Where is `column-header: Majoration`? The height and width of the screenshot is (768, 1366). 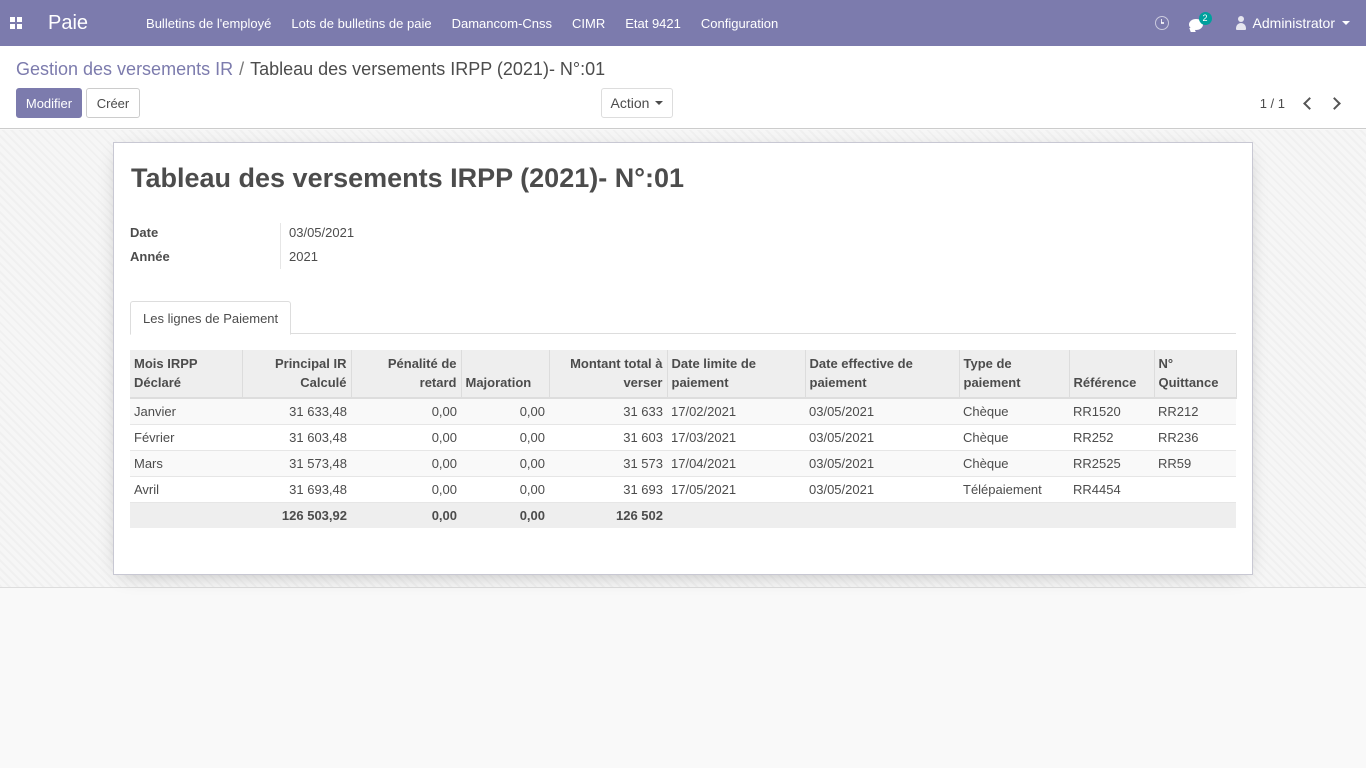
column-header: Majoration is located at coordinates (505, 374).